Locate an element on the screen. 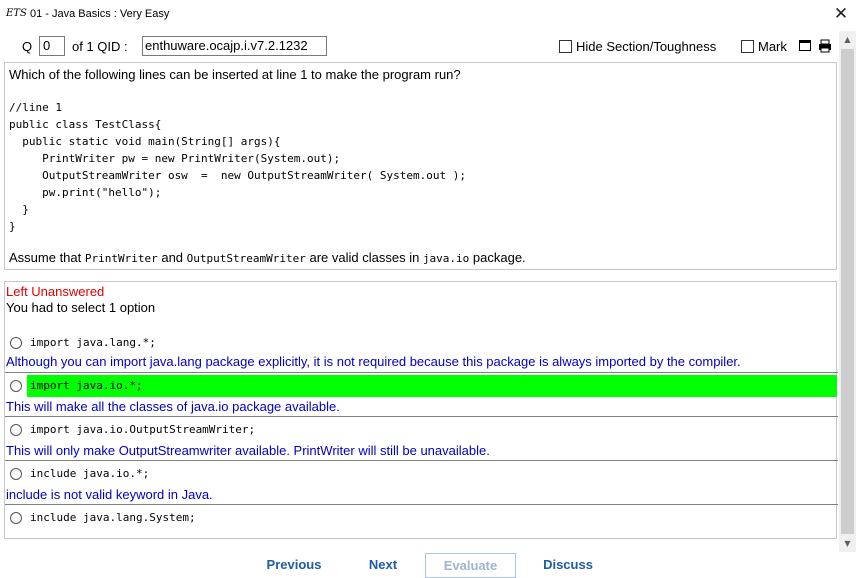  option-row: import java.io.*; is located at coordinates (421, 386).